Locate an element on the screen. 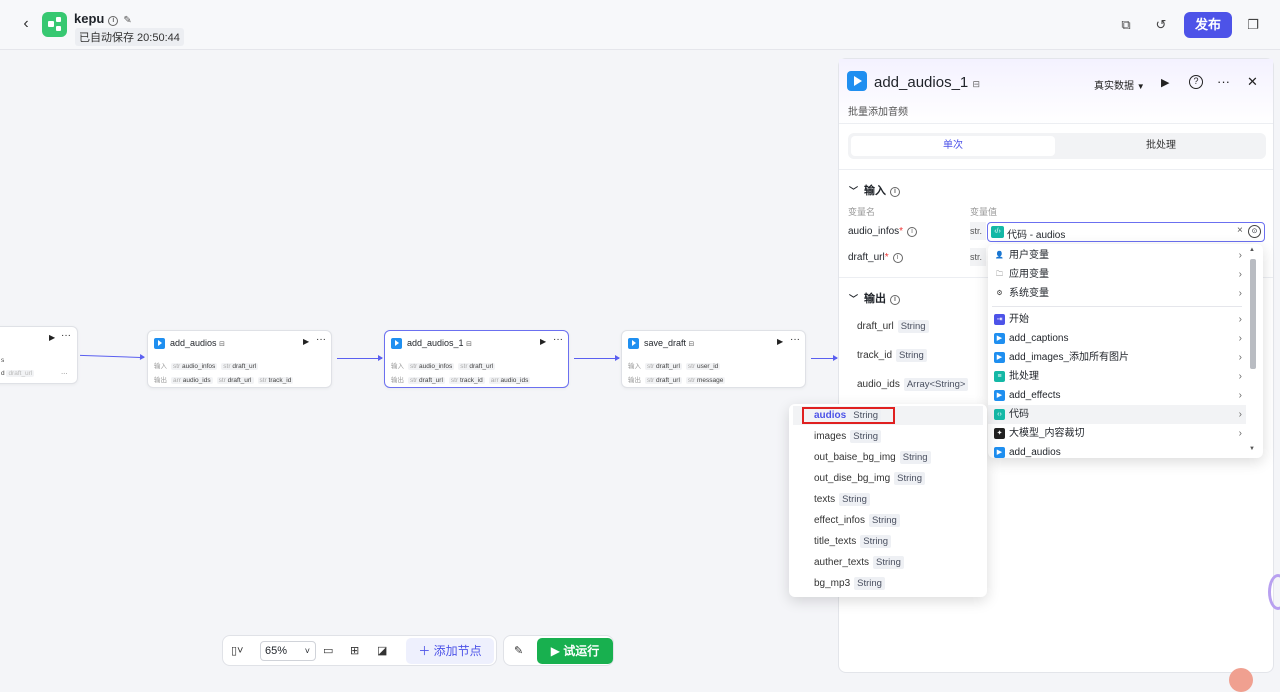  data-mode-select: 真实数据 ▼ is located at coordinates (1119, 84).